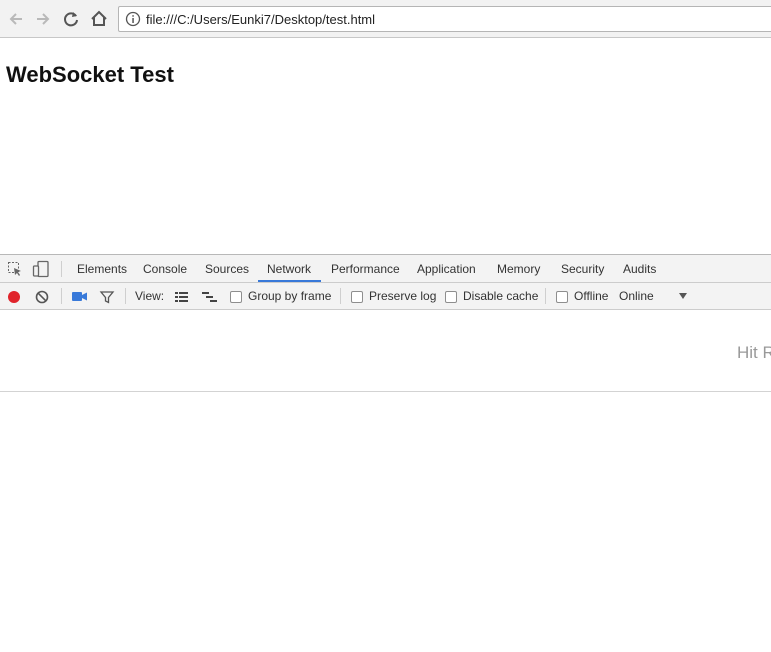 This screenshot has height=652, width=771. What do you see at coordinates (80, 297) in the screenshot?
I see `capture-screenshots-icon` at bounding box center [80, 297].